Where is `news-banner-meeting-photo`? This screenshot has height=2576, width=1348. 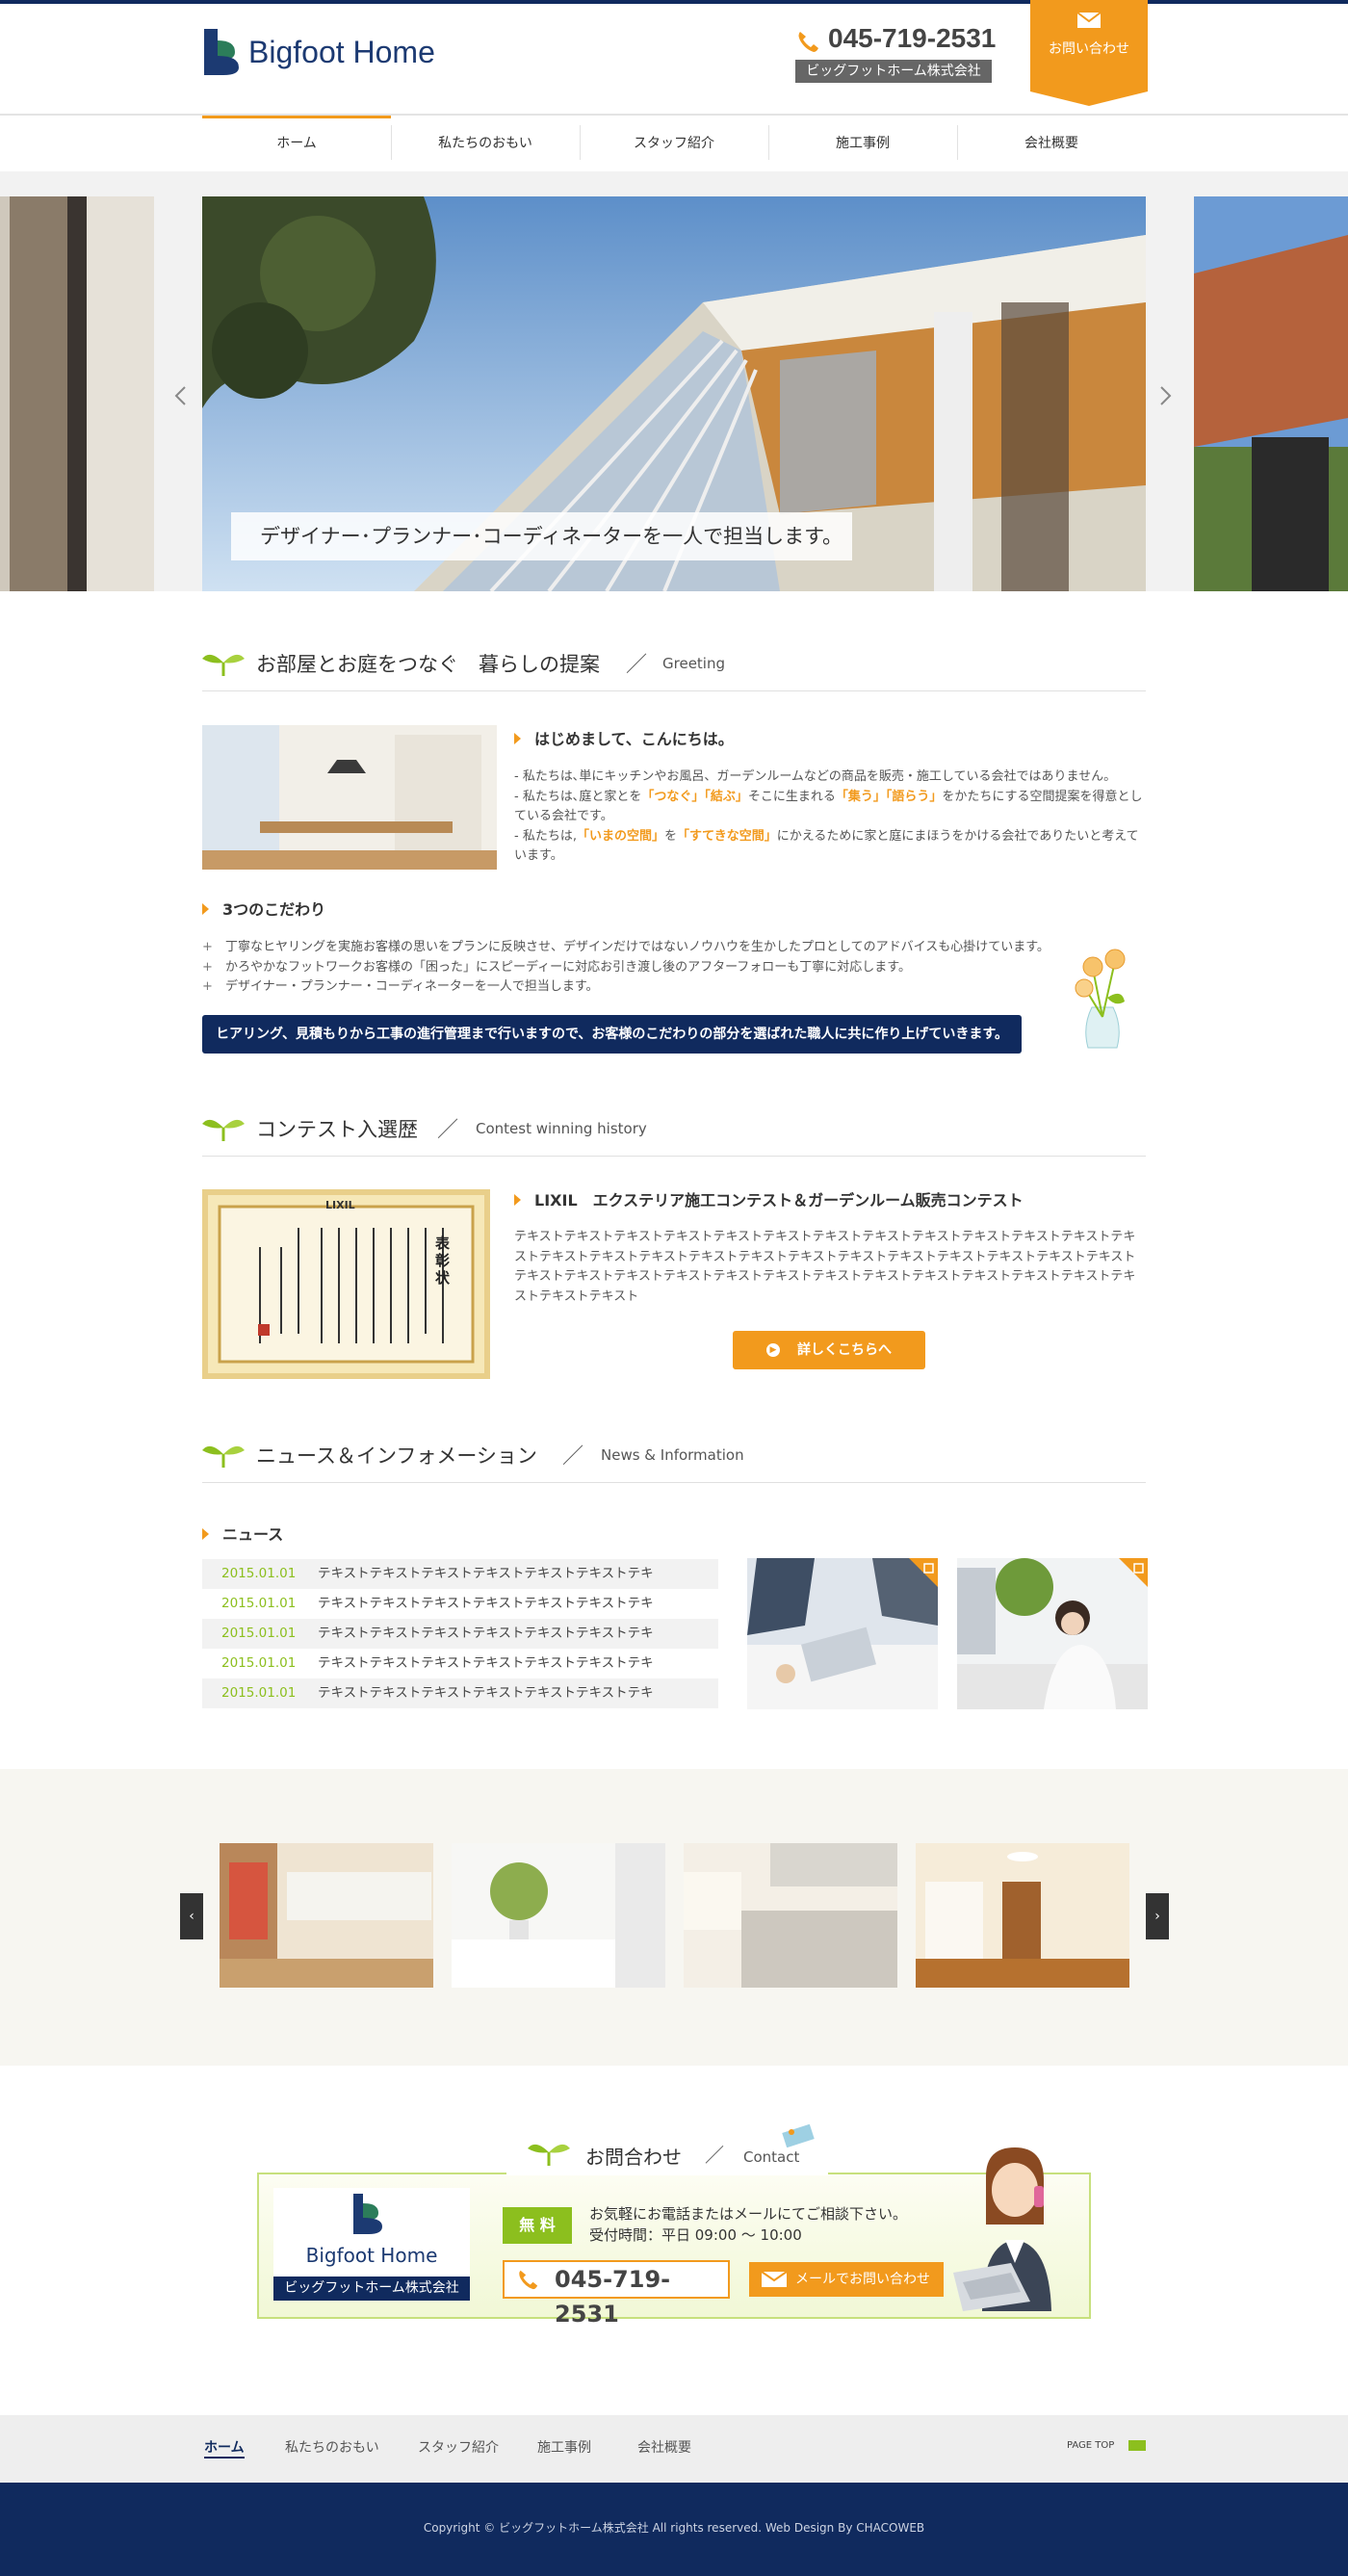 news-banner-meeting-photo is located at coordinates (843, 1633).